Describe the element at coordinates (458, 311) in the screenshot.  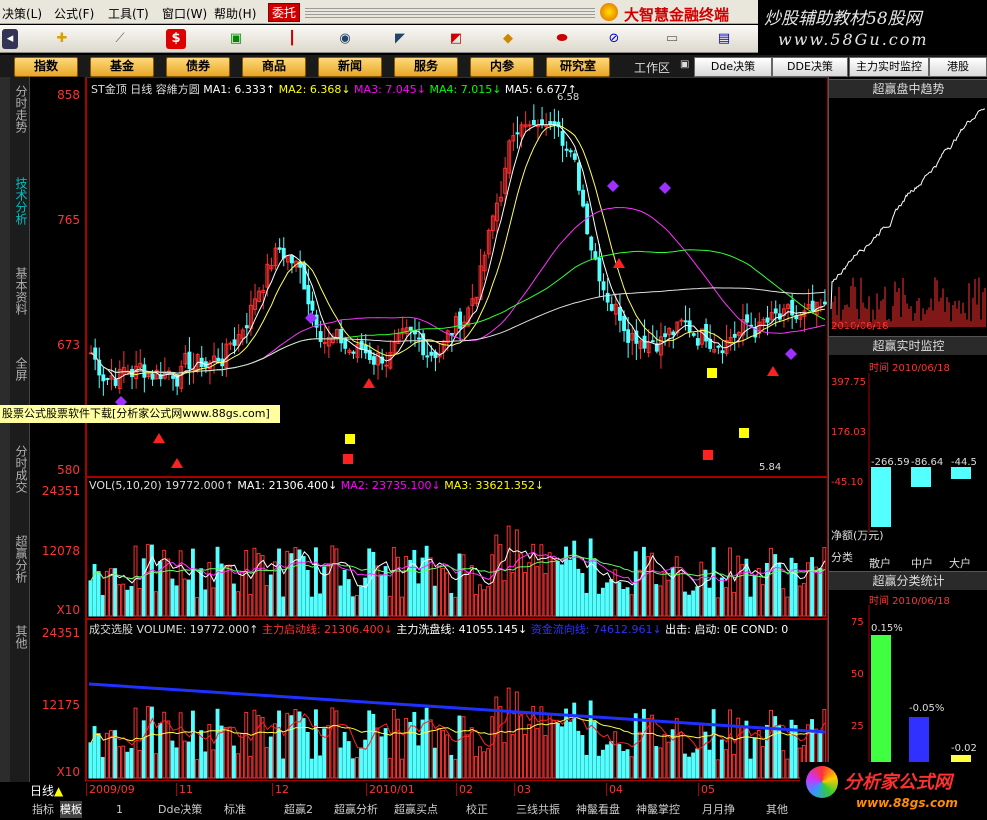
I see `ma4-line` at that location.